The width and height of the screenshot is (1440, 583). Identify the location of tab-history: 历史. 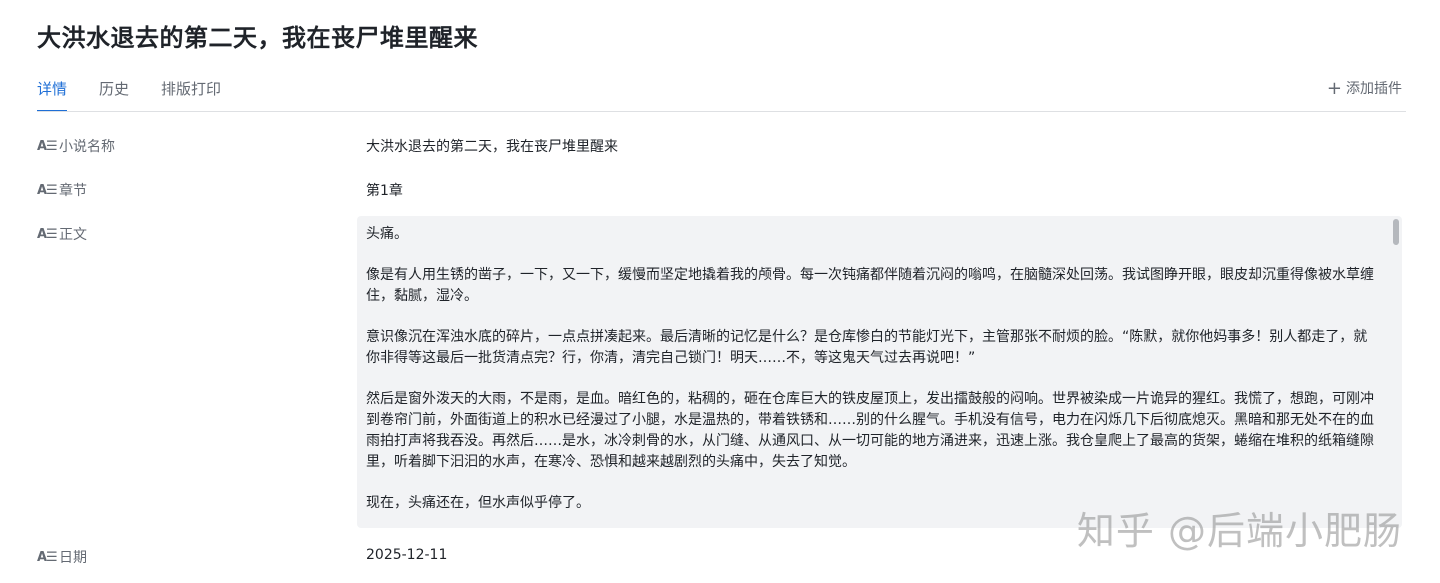
(114, 95).